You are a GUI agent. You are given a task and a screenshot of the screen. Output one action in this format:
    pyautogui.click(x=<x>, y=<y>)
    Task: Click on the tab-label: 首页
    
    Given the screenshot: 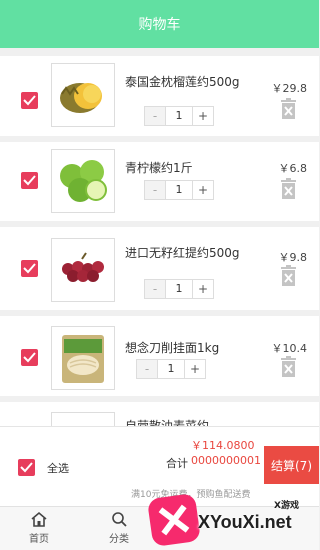 What is the action you would take?
    pyautogui.click(x=39, y=539)
    